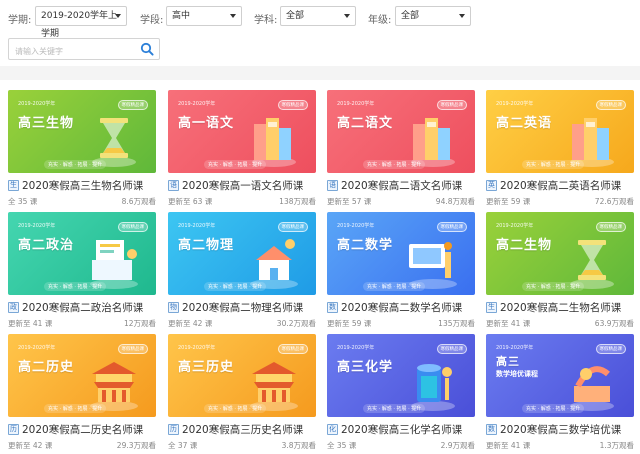 The width and height of the screenshot is (640, 454). What do you see at coordinates (82, 375) in the screenshot?
I see `course-thumbnail: 2019-2020学年 寒假精品课 高二历史 充实 · 解惑 · 拓展 · 提升` at bounding box center [82, 375].